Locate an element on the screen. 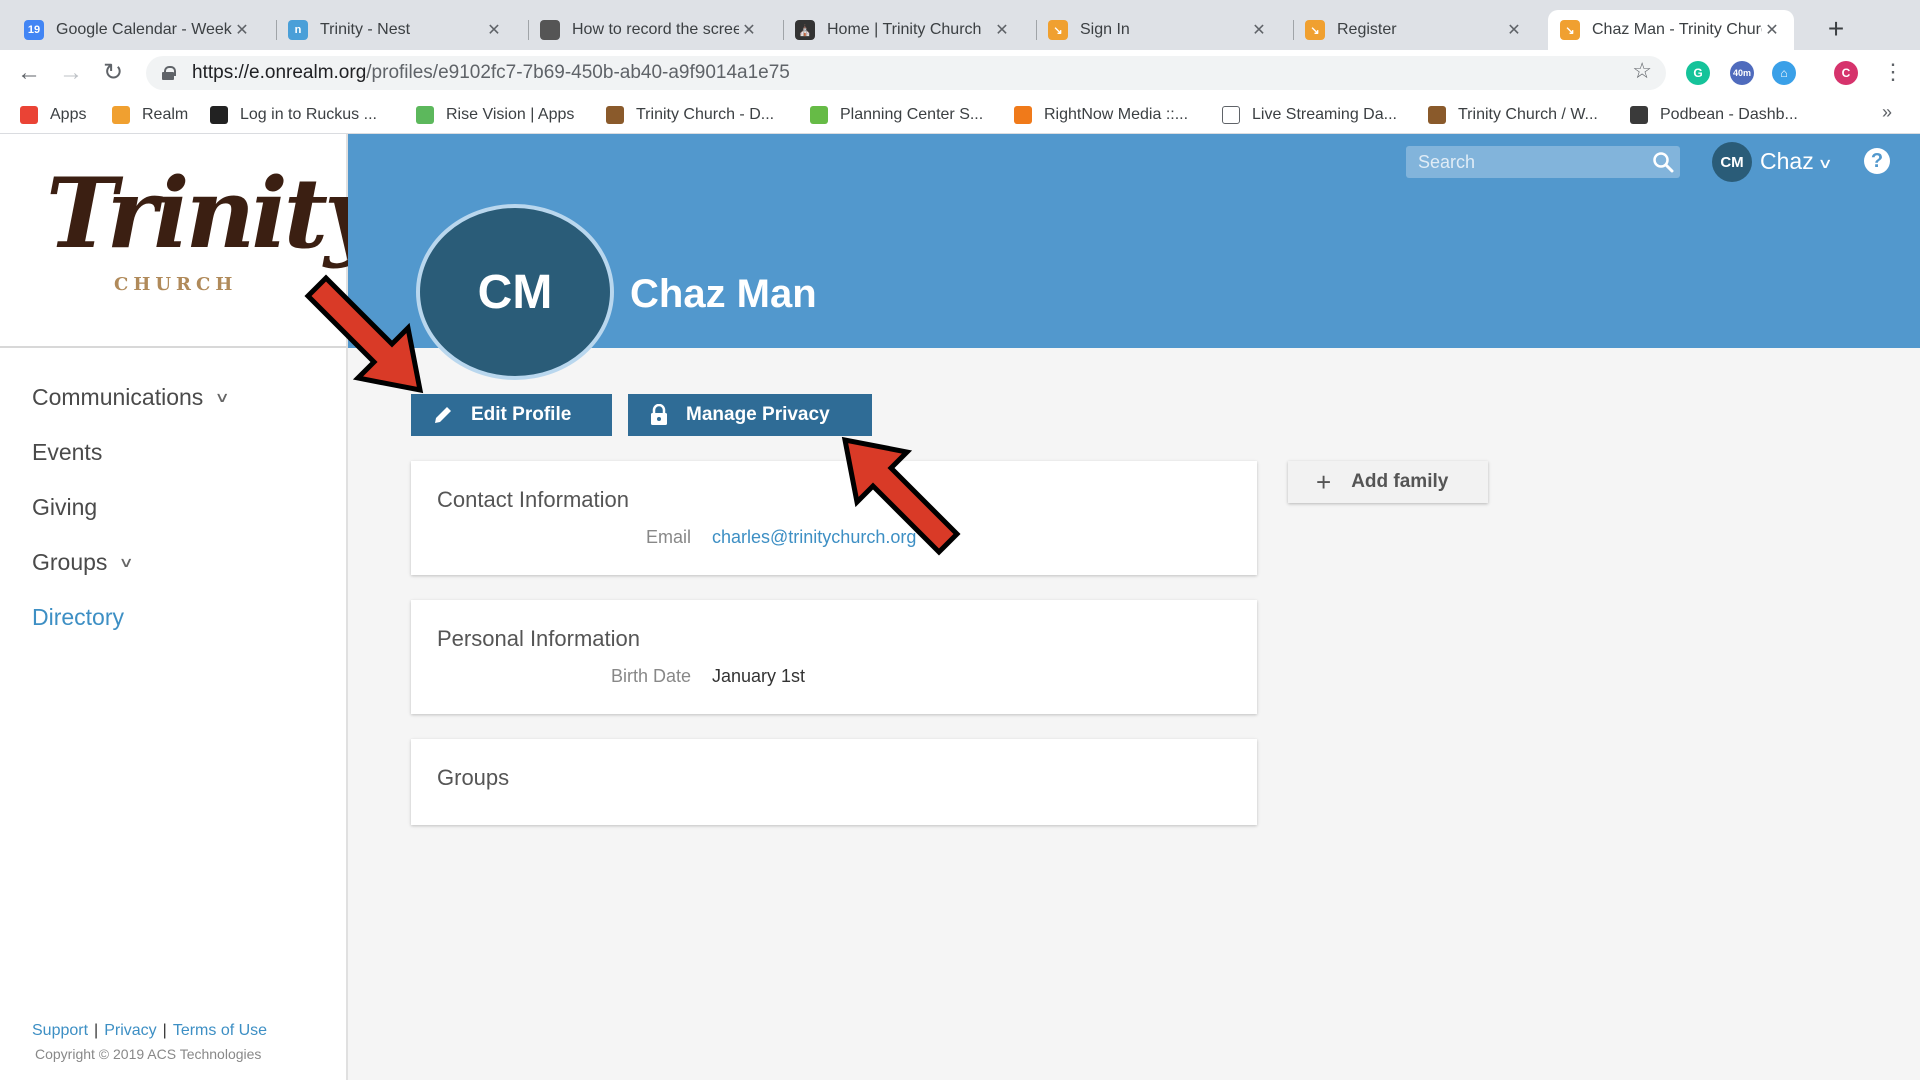 Image resolution: width=1920 pixels, height=1080 pixels. sidebar-item-communications: Communications ∨ is located at coordinates (131, 397).